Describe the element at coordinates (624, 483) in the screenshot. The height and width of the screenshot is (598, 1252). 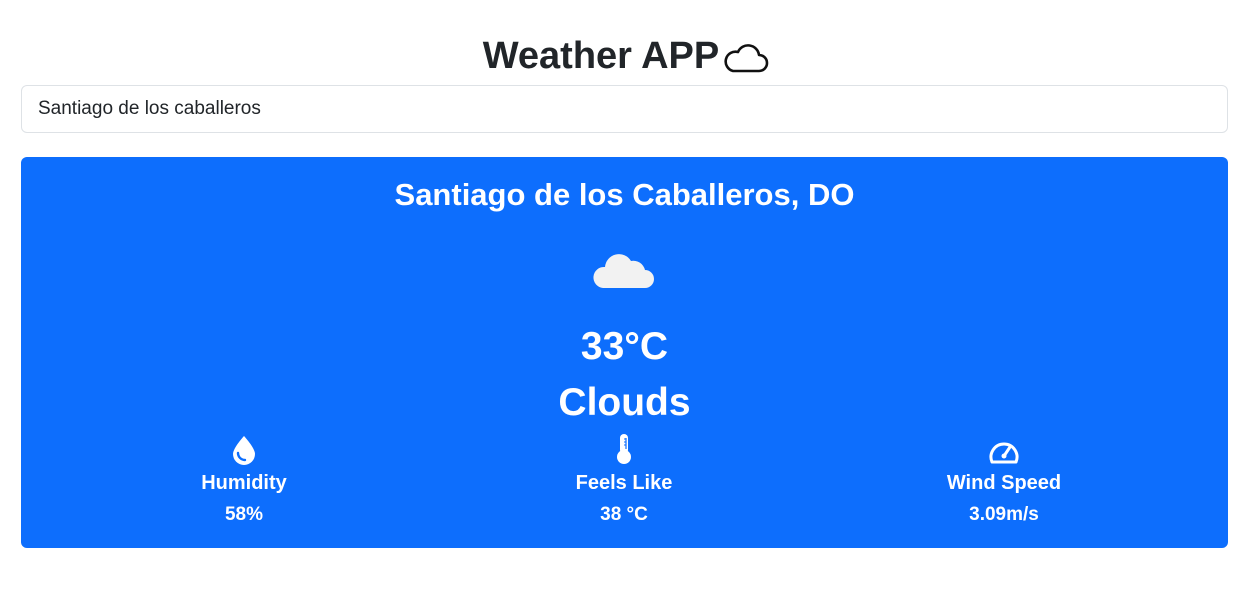
I see `feels-like-label: Feels Like` at that location.